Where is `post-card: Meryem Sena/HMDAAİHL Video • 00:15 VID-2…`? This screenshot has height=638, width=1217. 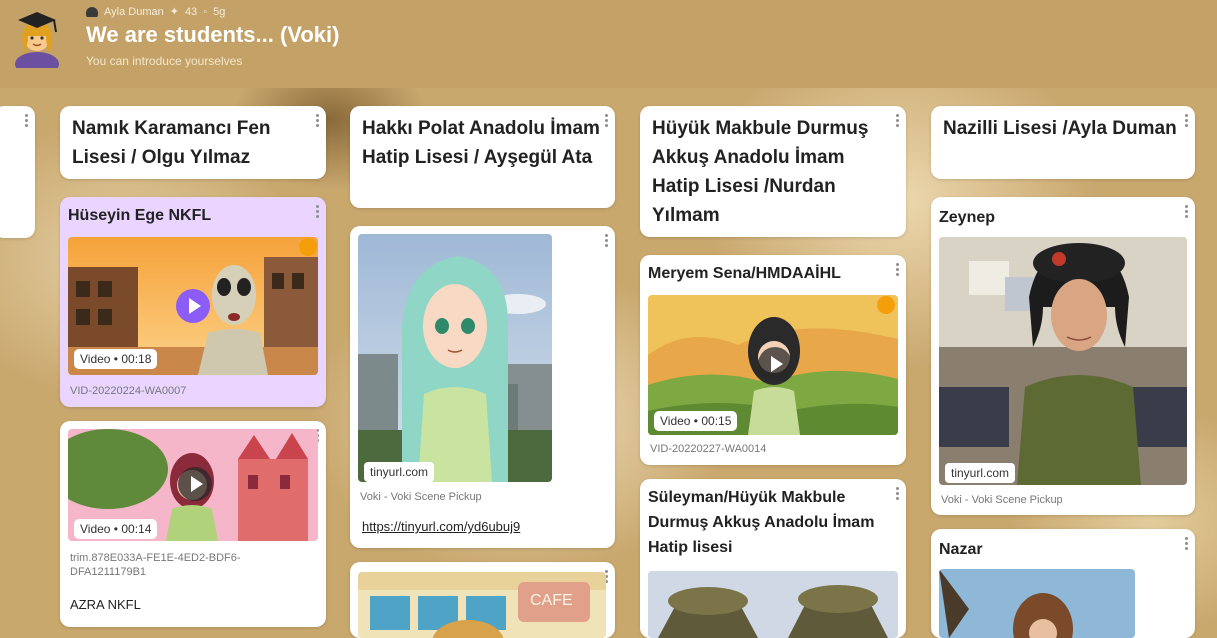 post-card: Meryem Sena/HMDAAİHL Video • 00:15 VID-2… is located at coordinates (773, 360).